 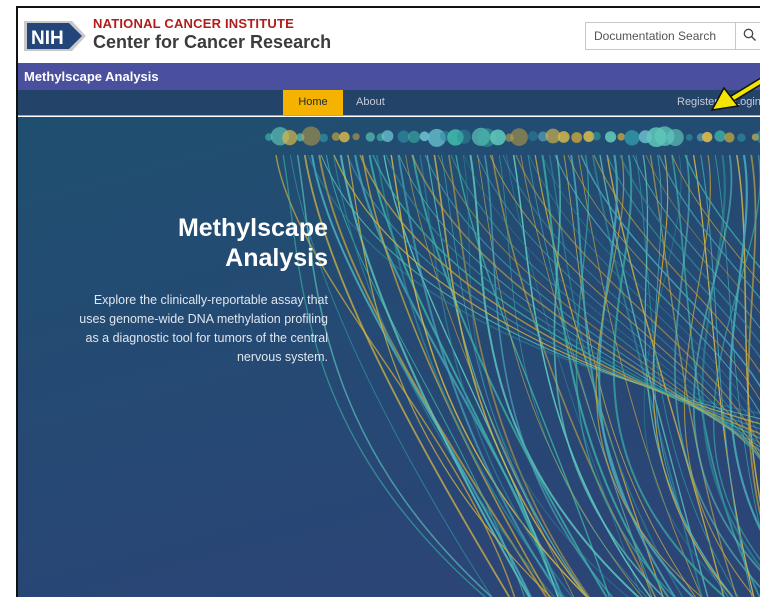 I want to click on main-nav: Home About Register Login, so click(x=389, y=103).